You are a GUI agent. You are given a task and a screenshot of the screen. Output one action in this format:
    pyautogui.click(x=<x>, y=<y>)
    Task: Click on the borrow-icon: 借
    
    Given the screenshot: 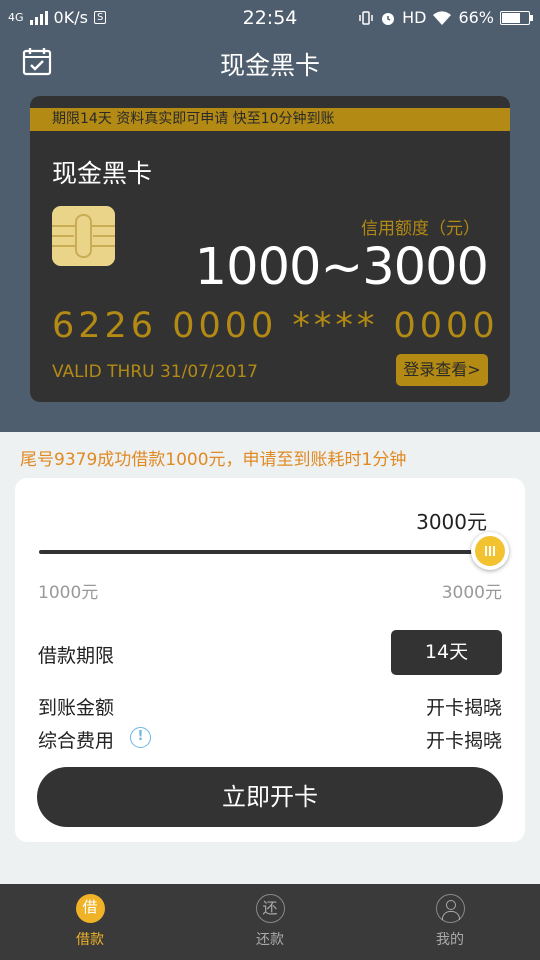 What is the action you would take?
    pyautogui.click(x=90, y=908)
    